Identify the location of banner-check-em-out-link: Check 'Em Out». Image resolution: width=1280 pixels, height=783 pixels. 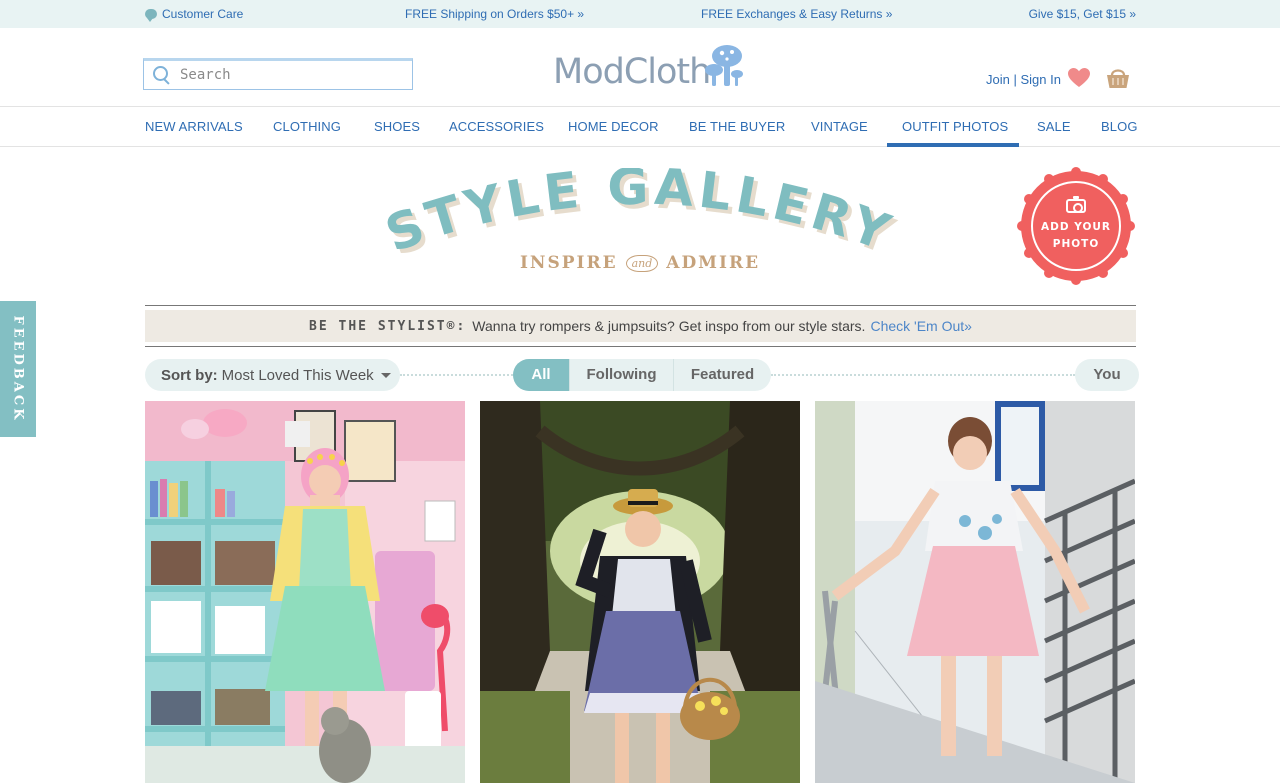
(921, 326).